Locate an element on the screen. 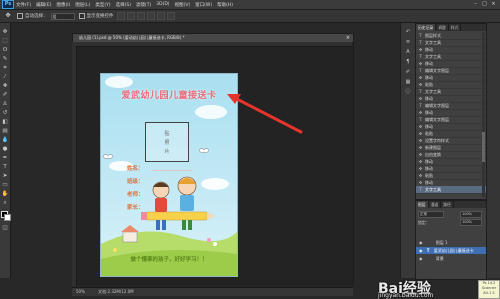 The image size is (500, 299). quick-mask-icon: ◫ is located at coordinates (5, 228).